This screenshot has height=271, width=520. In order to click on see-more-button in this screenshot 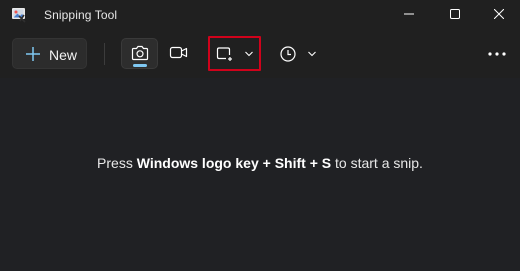, I will do `click(497, 53)`.